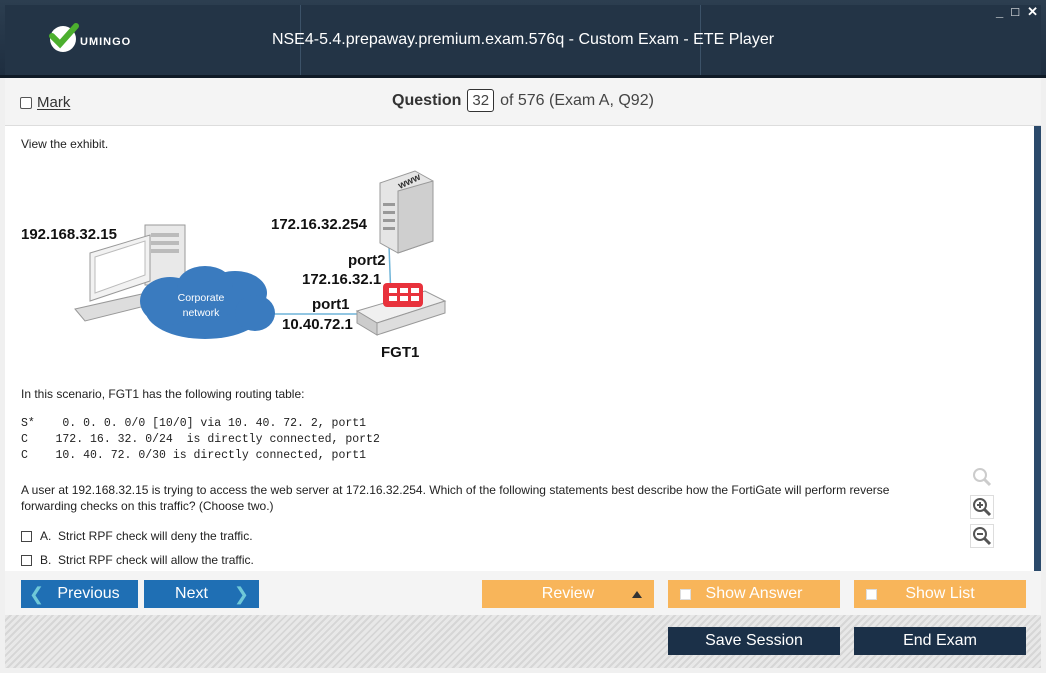 This screenshot has height=673, width=1046. I want to click on maximize-button: □, so click(1015, 12).